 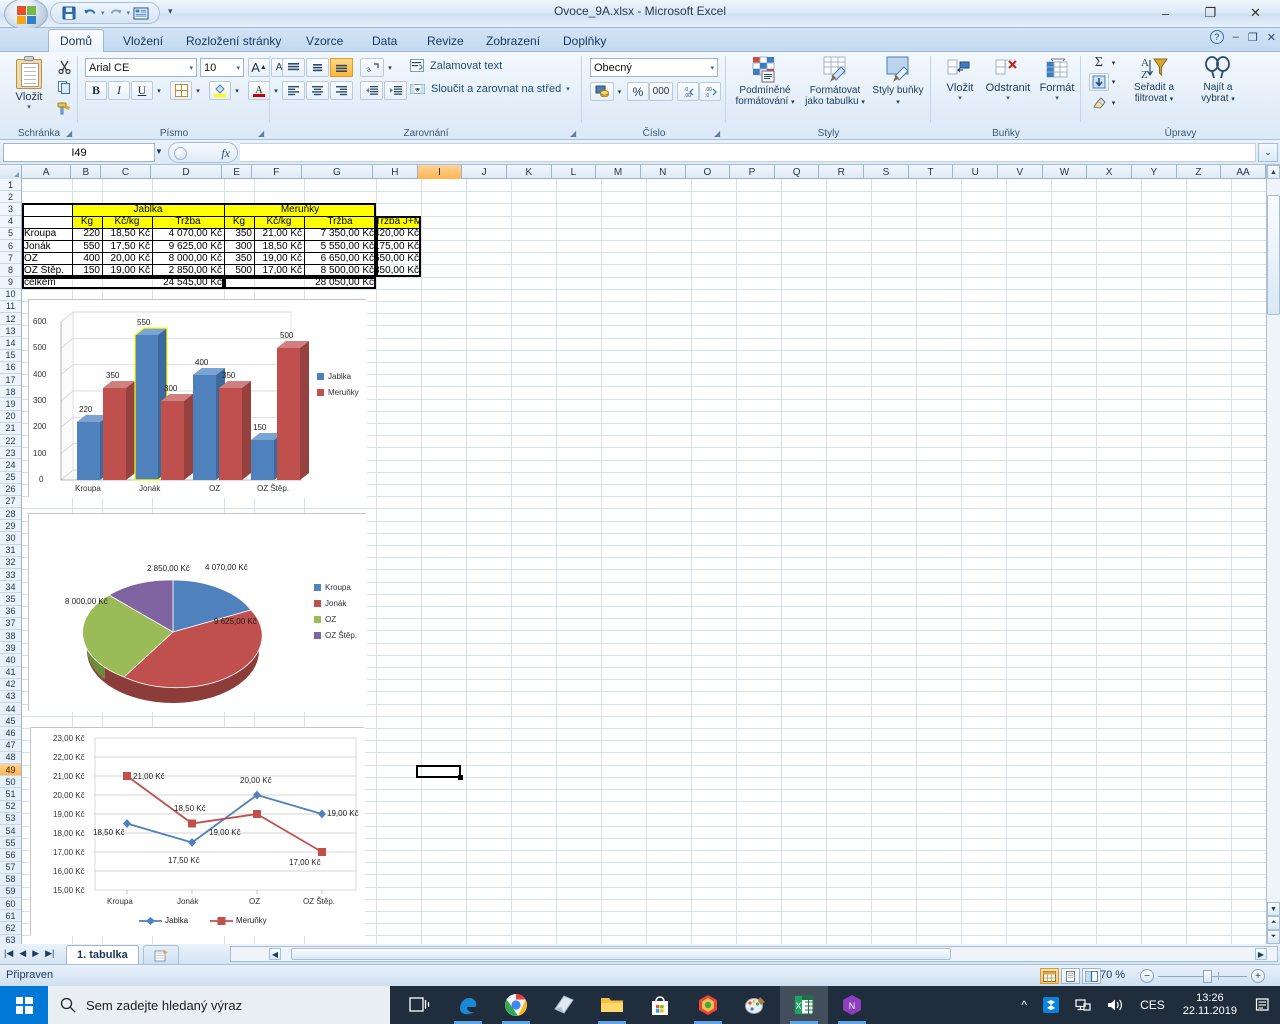 What do you see at coordinates (1268, 152) in the screenshot?
I see `expand-formula-bar-icon: ⌄` at bounding box center [1268, 152].